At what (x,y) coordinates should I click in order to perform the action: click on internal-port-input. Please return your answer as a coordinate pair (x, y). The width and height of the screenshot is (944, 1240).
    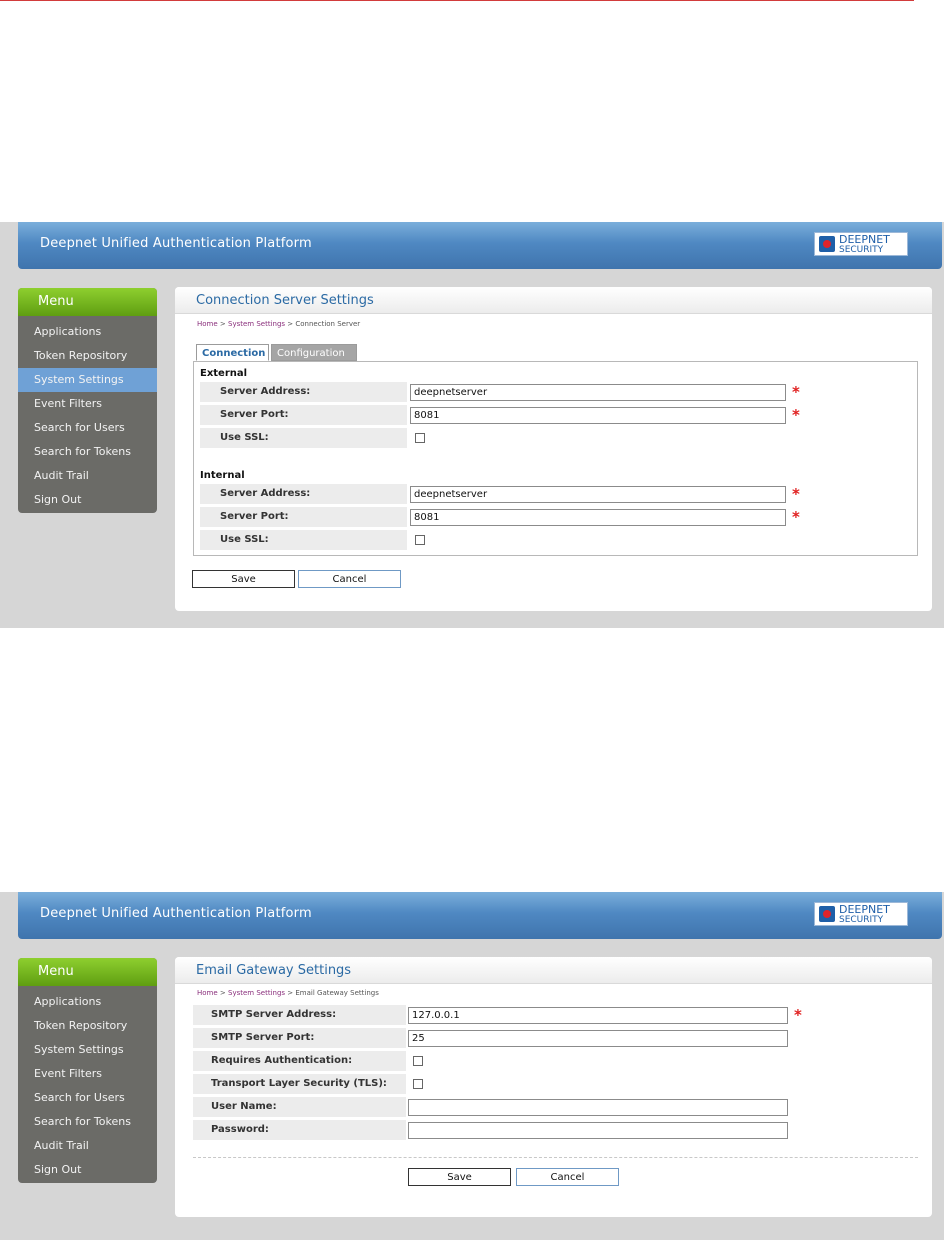
    Looking at the image, I should click on (598, 517).